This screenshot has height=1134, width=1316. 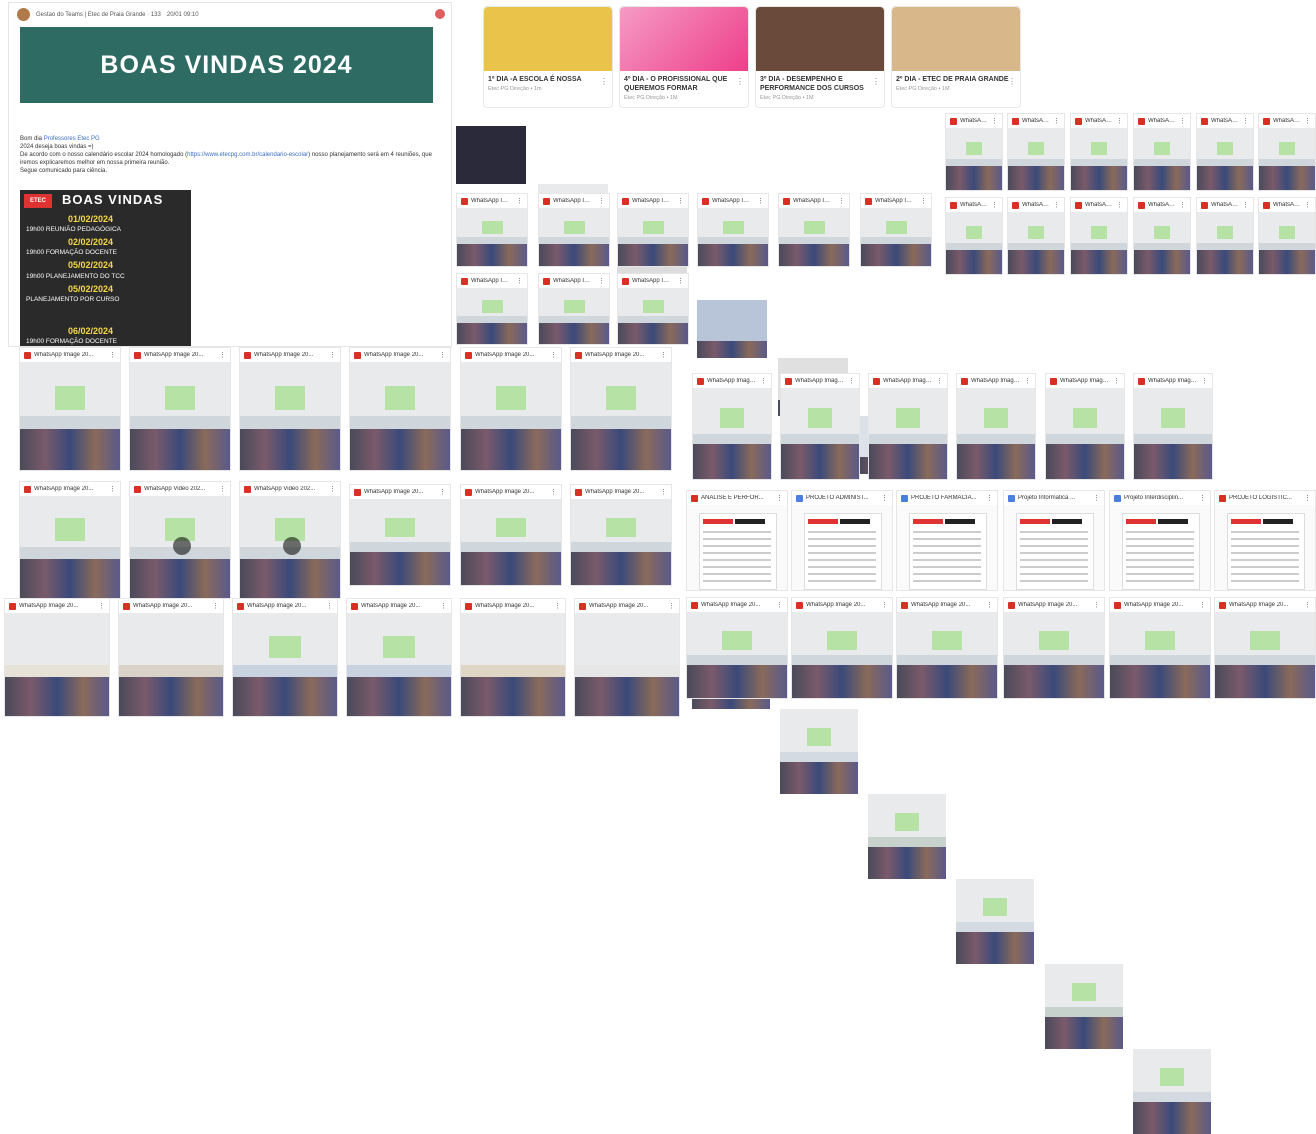 I want to click on document-tile: PROJETO ADMINIST... ⋮, so click(x=842, y=540).